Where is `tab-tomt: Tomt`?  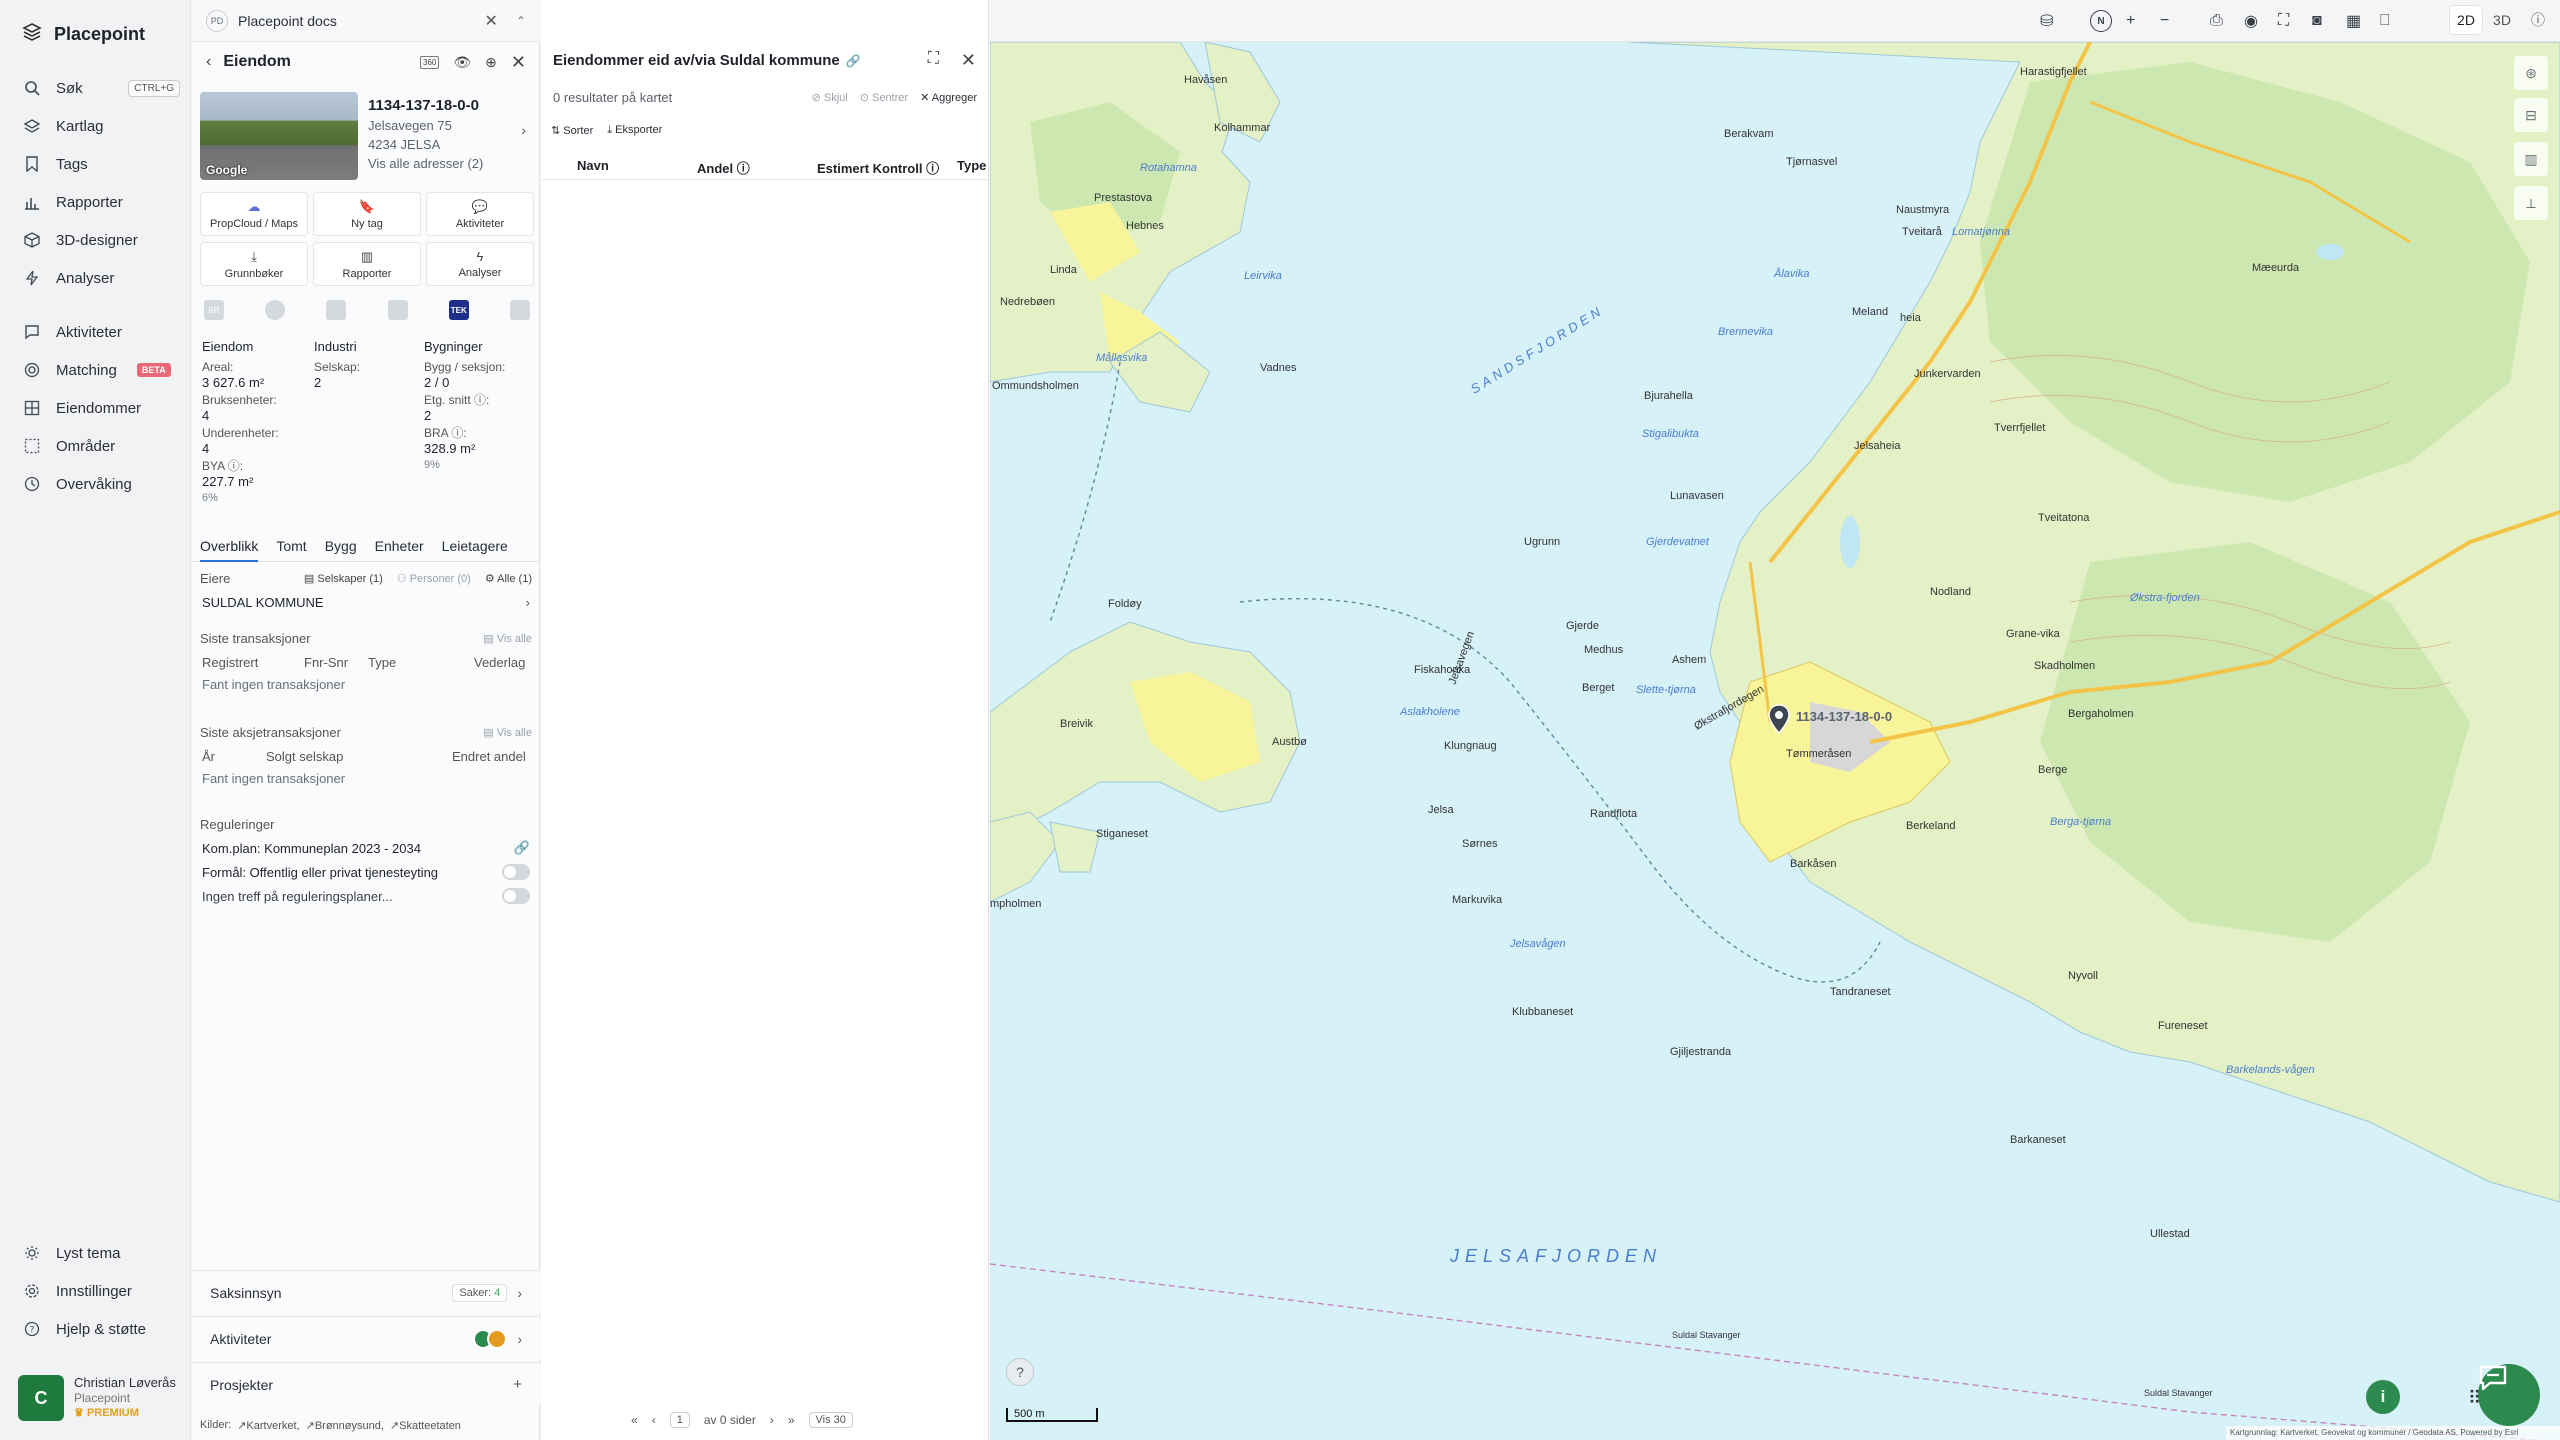 tab-tomt: Tomt is located at coordinates (291, 547).